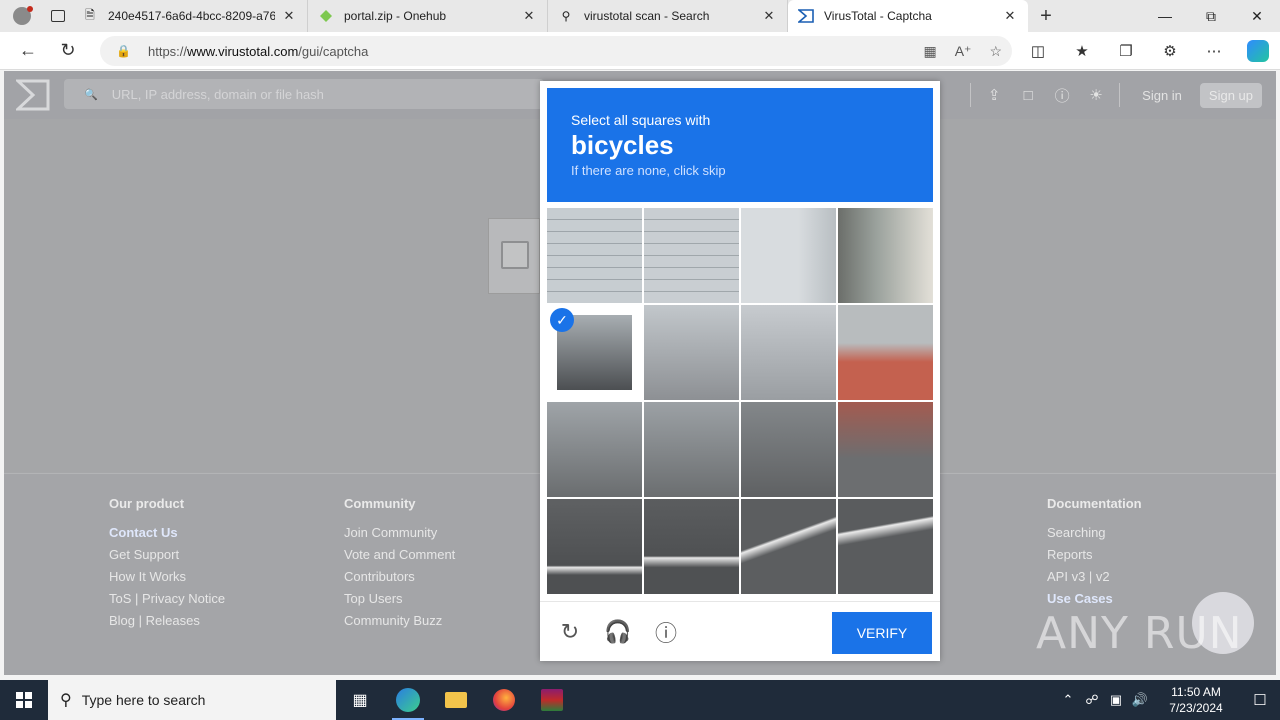  I want to click on footer-link: Top Users, so click(399, 598).